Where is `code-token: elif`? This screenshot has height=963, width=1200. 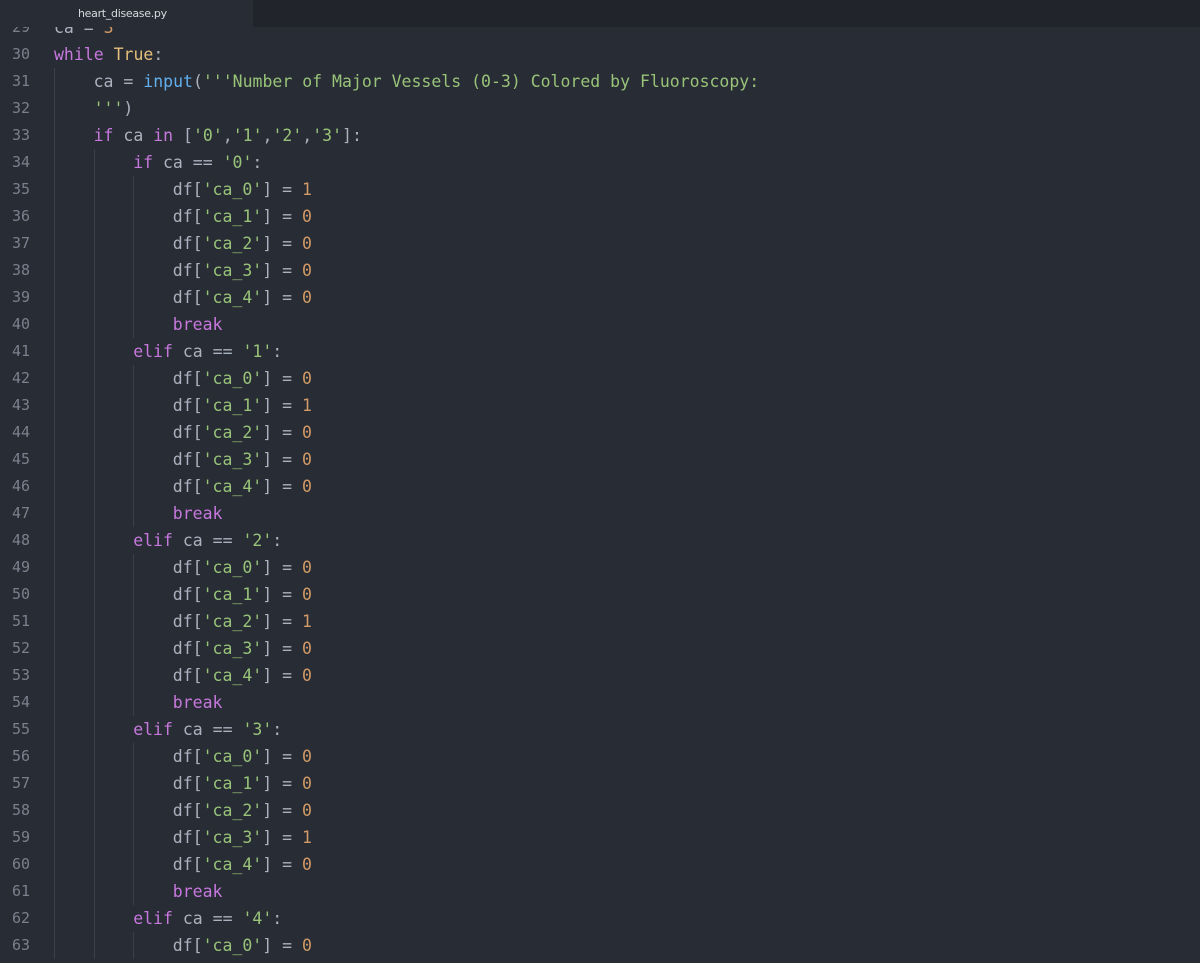 code-token: elif is located at coordinates (158, 918).